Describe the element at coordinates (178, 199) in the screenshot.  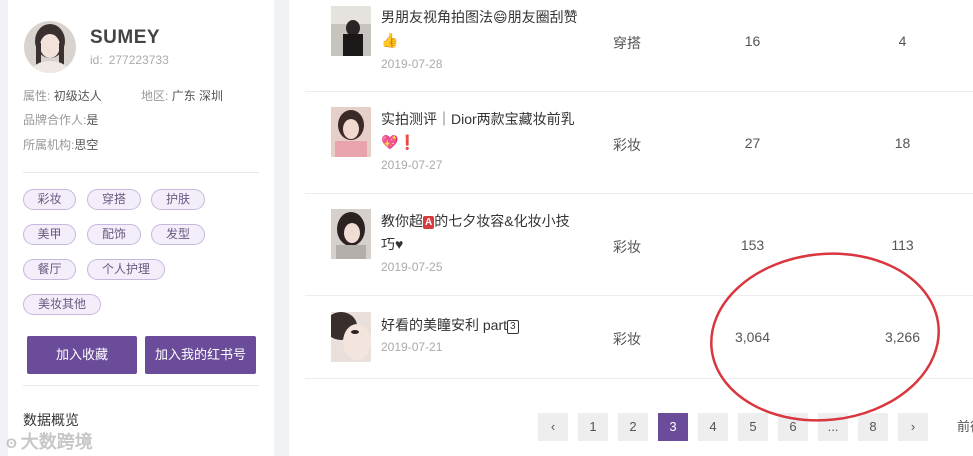
I see `tag-item: 护肤` at that location.